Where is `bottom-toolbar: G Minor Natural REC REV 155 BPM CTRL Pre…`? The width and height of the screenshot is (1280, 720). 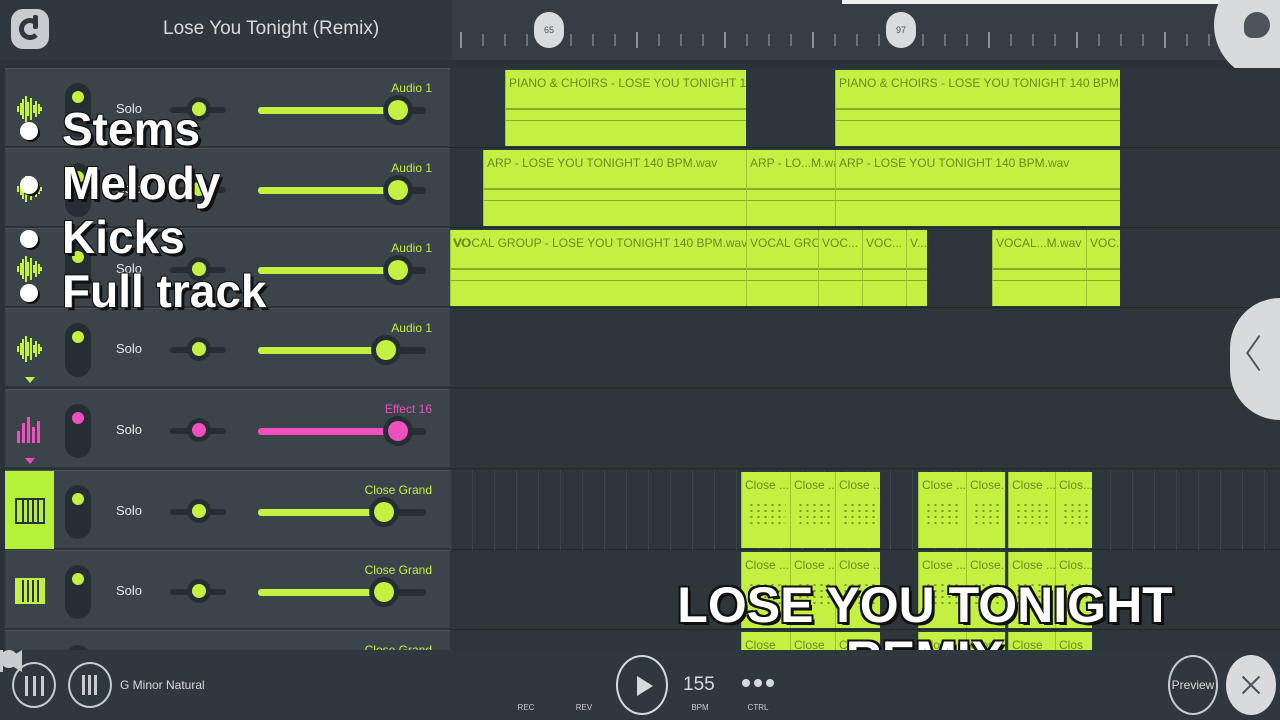
bottom-toolbar: G Minor Natural REC REV 155 BPM CTRL Pre… is located at coordinates (640, 685).